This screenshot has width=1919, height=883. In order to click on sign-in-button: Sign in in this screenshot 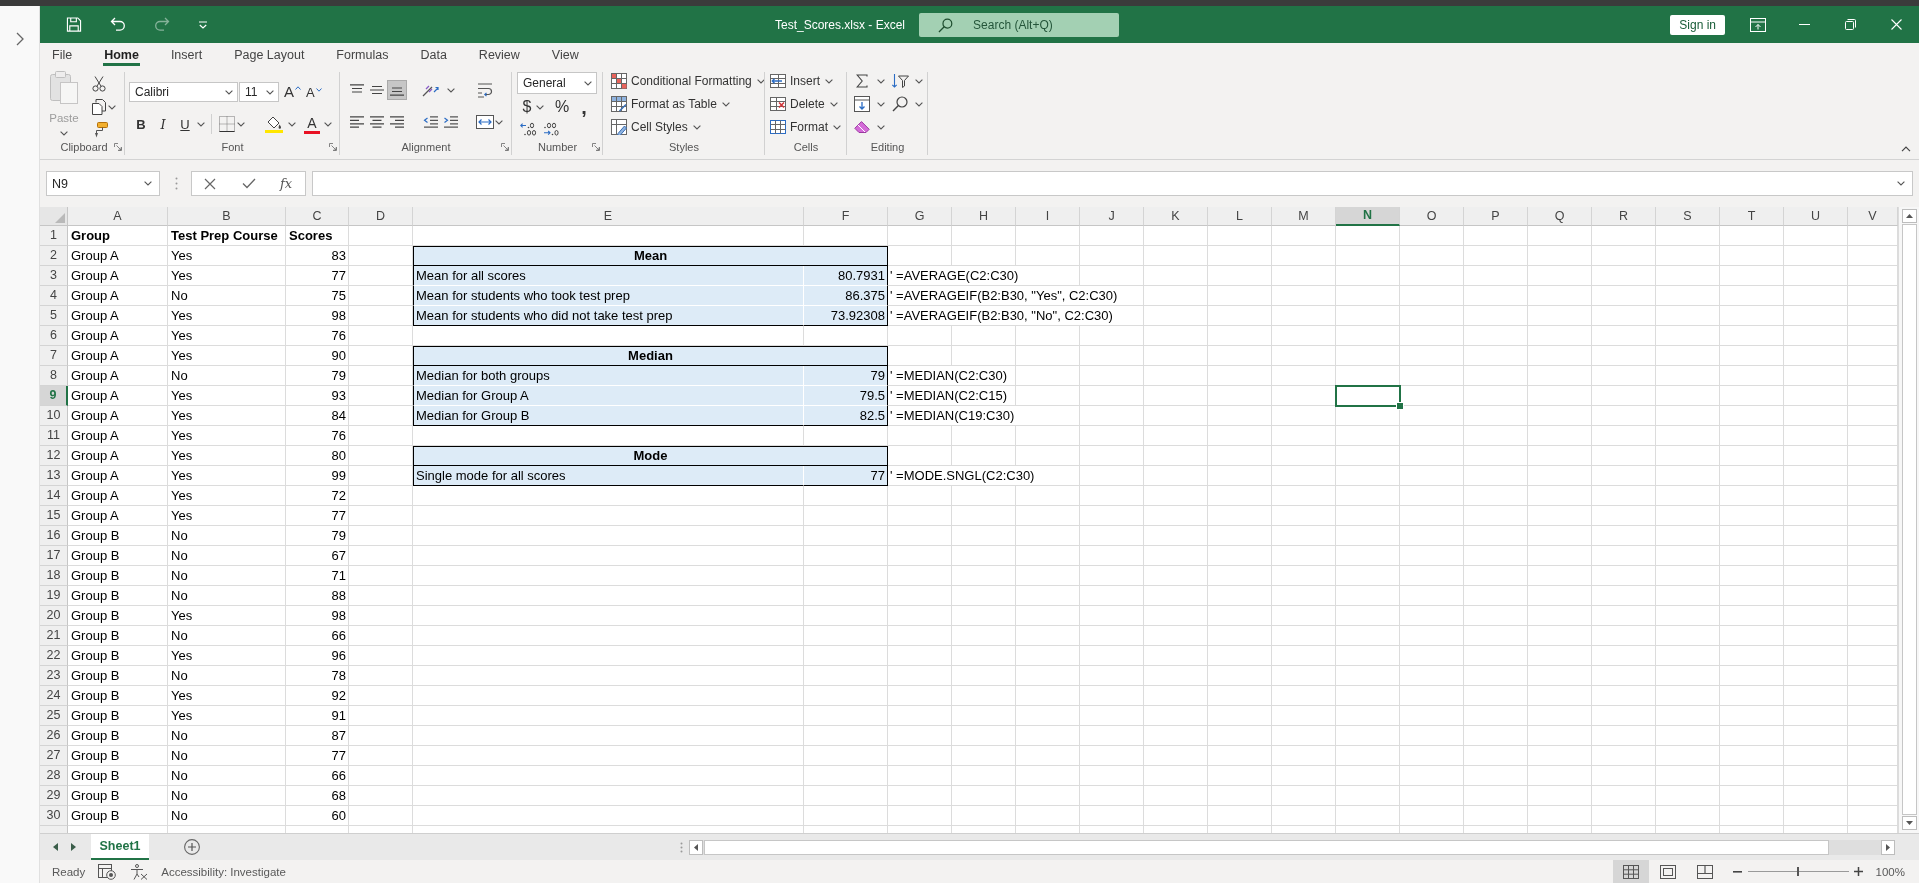, I will do `click(1697, 24)`.